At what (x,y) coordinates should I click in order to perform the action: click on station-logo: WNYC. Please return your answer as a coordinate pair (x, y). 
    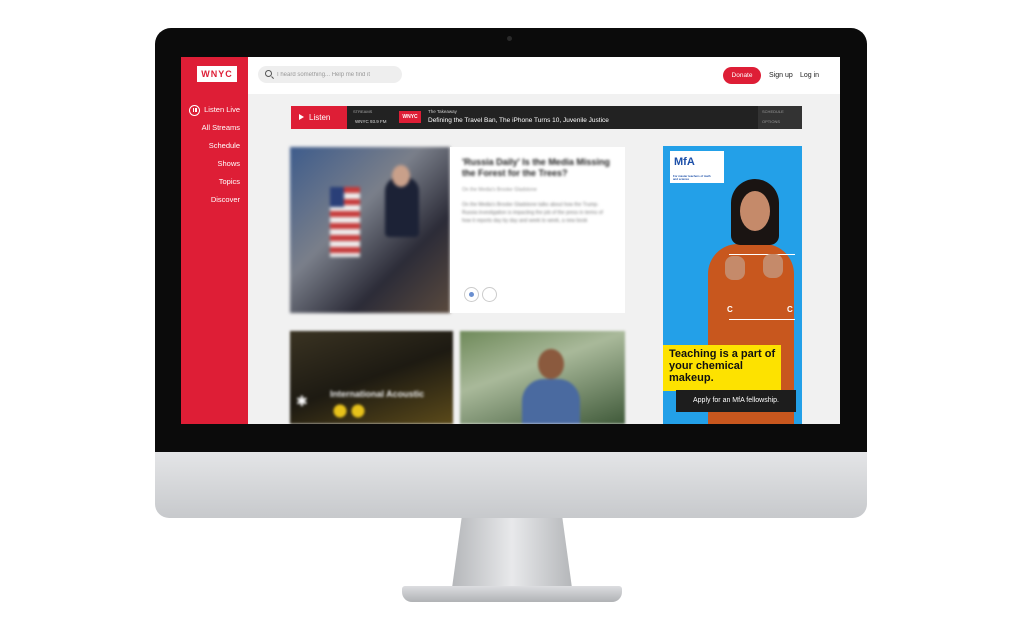
    Looking at the image, I should click on (410, 117).